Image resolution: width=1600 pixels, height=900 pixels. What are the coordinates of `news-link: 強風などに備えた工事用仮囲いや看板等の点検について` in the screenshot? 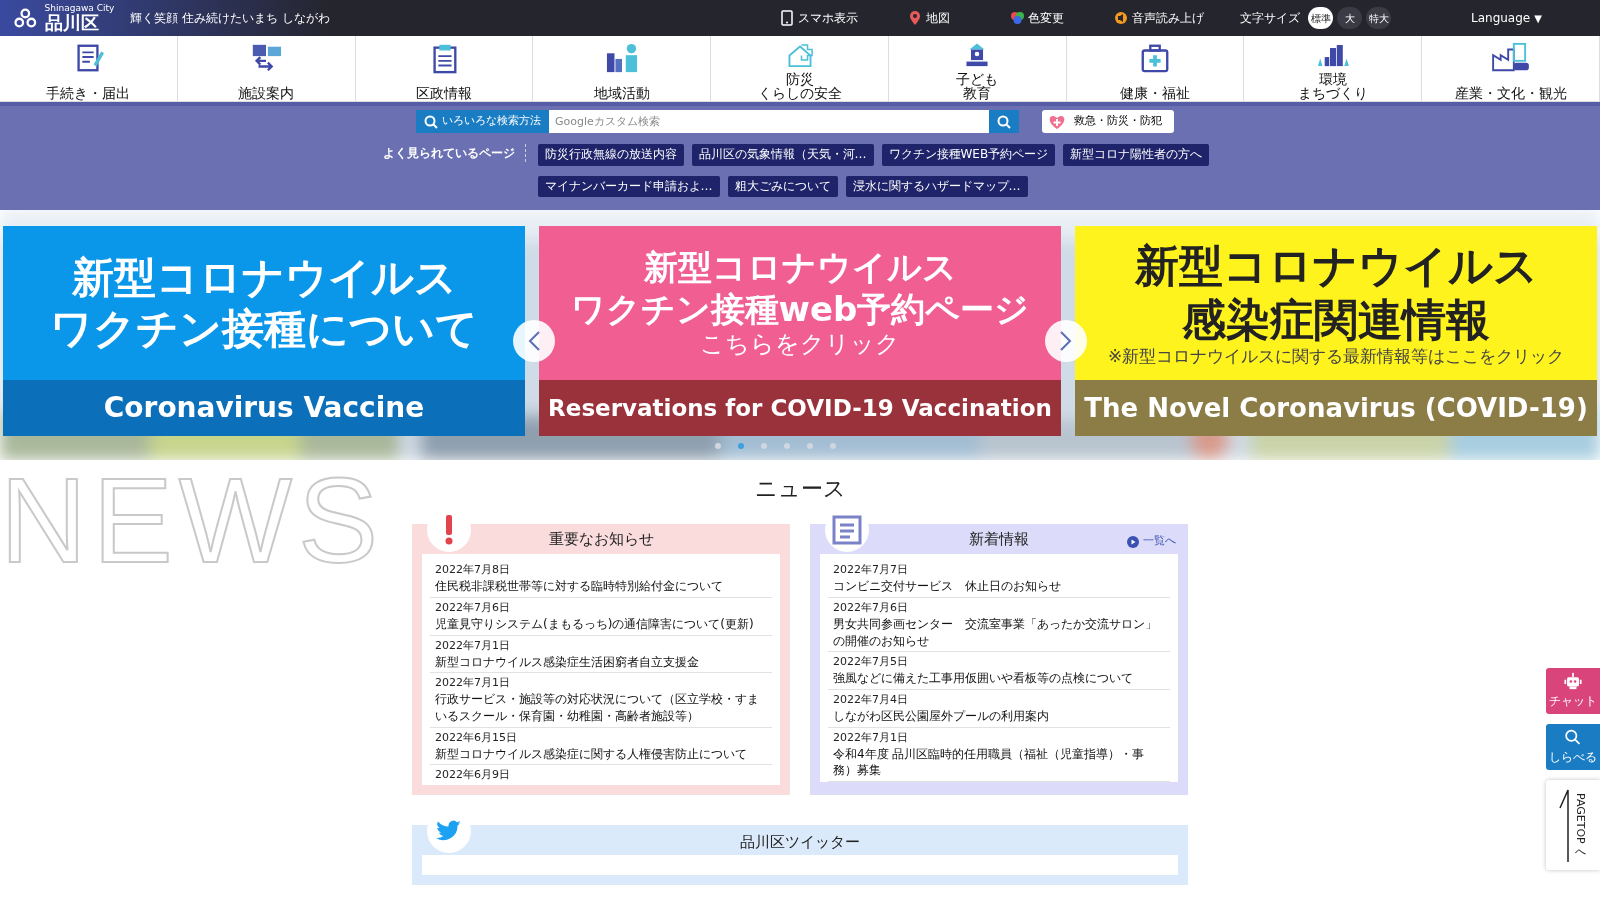 It's located at (999, 679).